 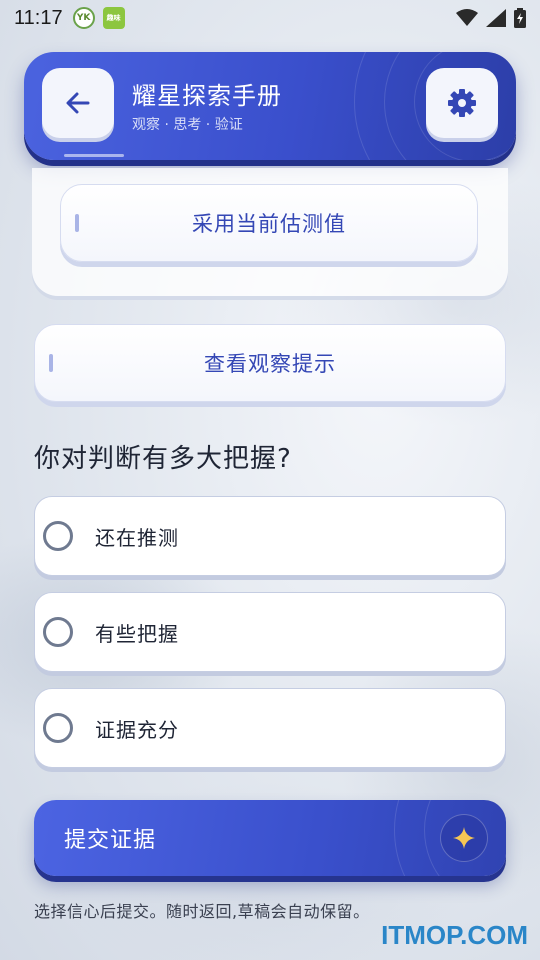 I want to click on battery-icon, so click(x=520, y=18).